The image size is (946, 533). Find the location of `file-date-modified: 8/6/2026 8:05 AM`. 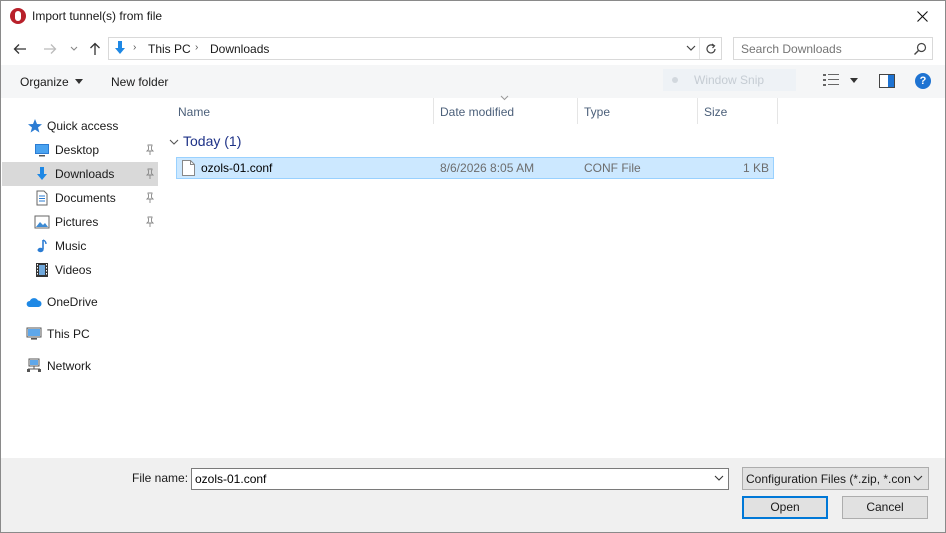

file-date-modified: 8/6/2026 8:05 AM is located at coordinates (487, 168).